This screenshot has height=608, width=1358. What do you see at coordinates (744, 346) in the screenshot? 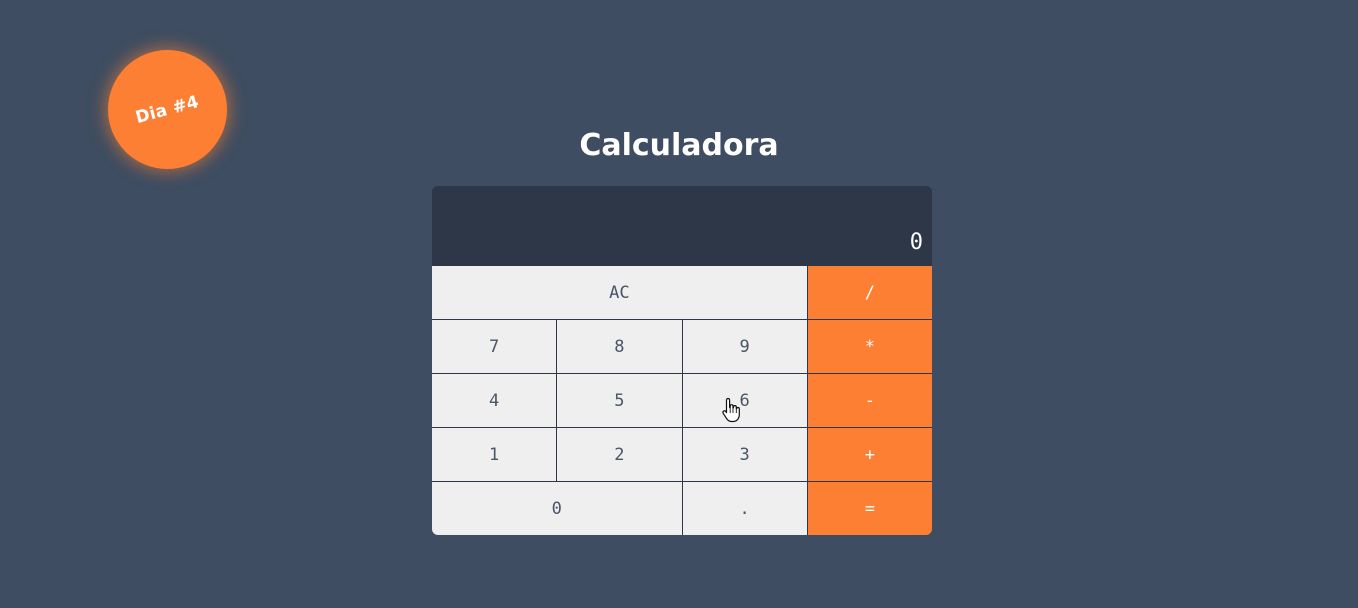
I see `digit-9-button: 9` at bounding box center [744, 346].